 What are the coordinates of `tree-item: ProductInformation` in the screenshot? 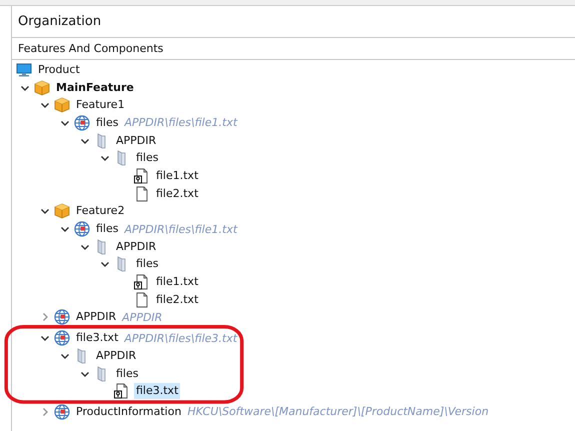 It's located at (129, 412).